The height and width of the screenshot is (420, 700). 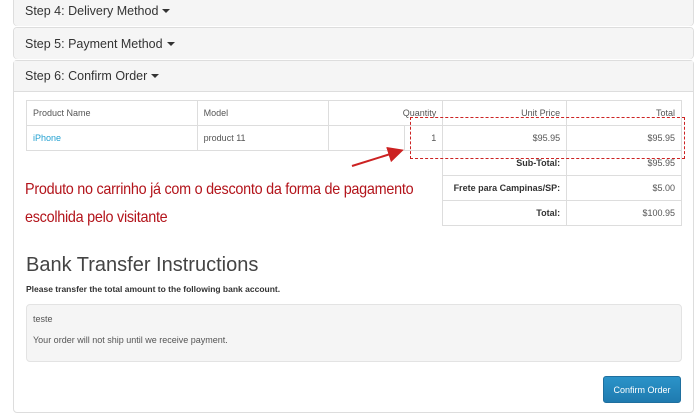 What do you see at coordinates (96, 217) in the screenshot?
I see `annotation-line-2: escolhida pelo visitante` at bounding box center [96, 217].